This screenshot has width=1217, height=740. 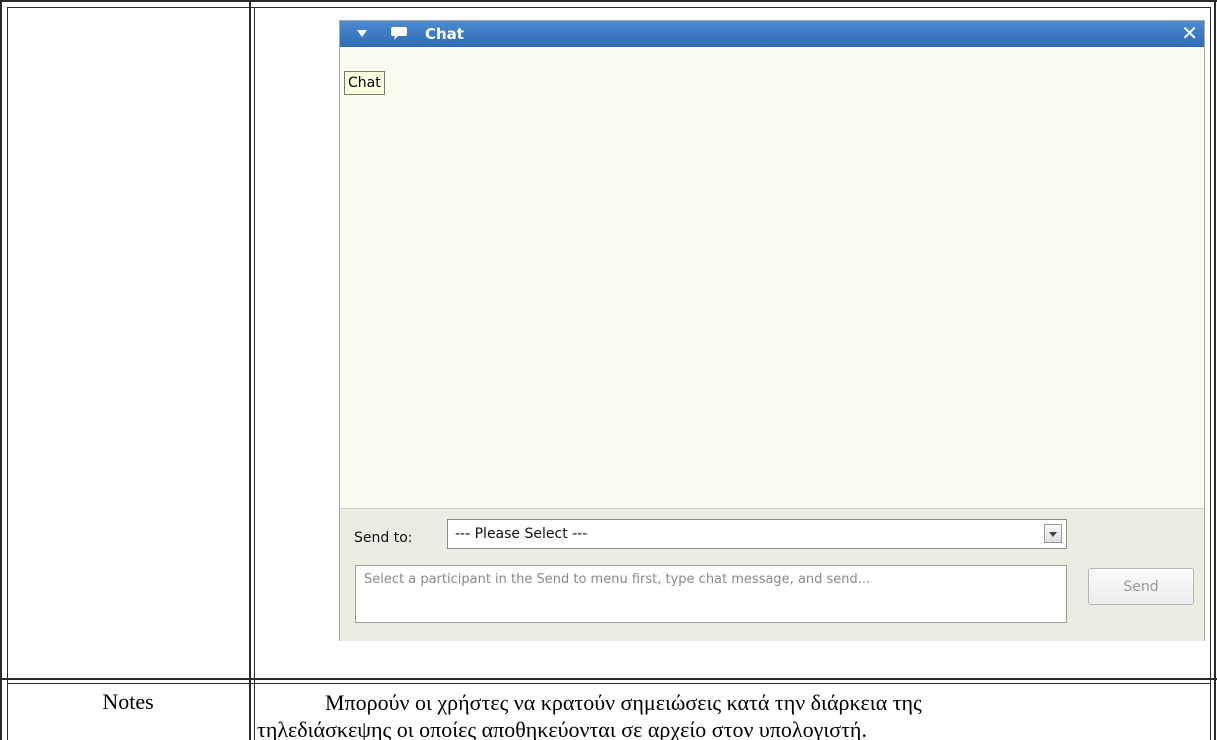 What do you see at coordinates (521, 534) in the screenshot?
I see `recipient-select-value: --- Please Select ---` at bounding box center [521, 534].